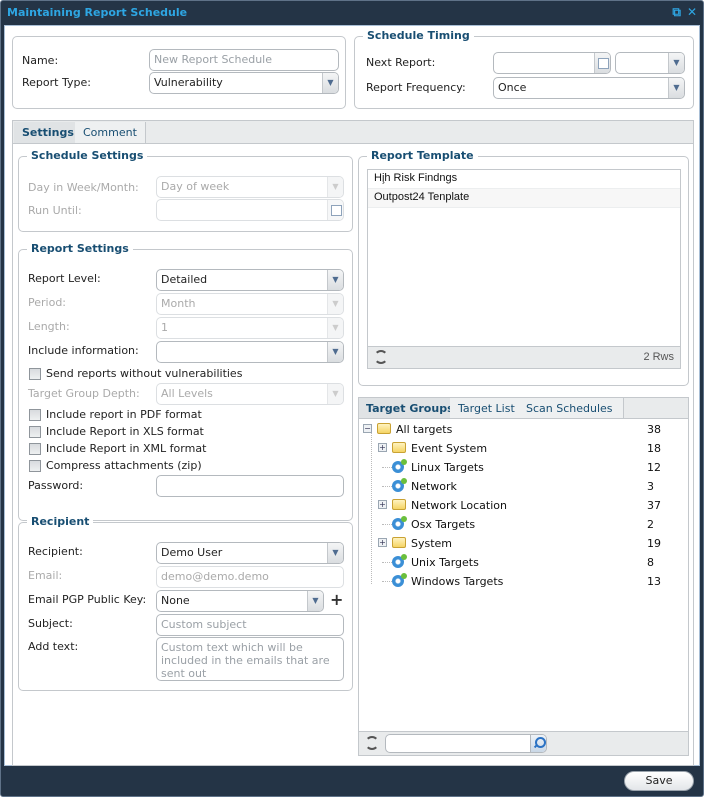  What do you see at coordinates (250, 352) in the screenshot?
I see `include-info-select: ▼` at bounding box center [250, 352].